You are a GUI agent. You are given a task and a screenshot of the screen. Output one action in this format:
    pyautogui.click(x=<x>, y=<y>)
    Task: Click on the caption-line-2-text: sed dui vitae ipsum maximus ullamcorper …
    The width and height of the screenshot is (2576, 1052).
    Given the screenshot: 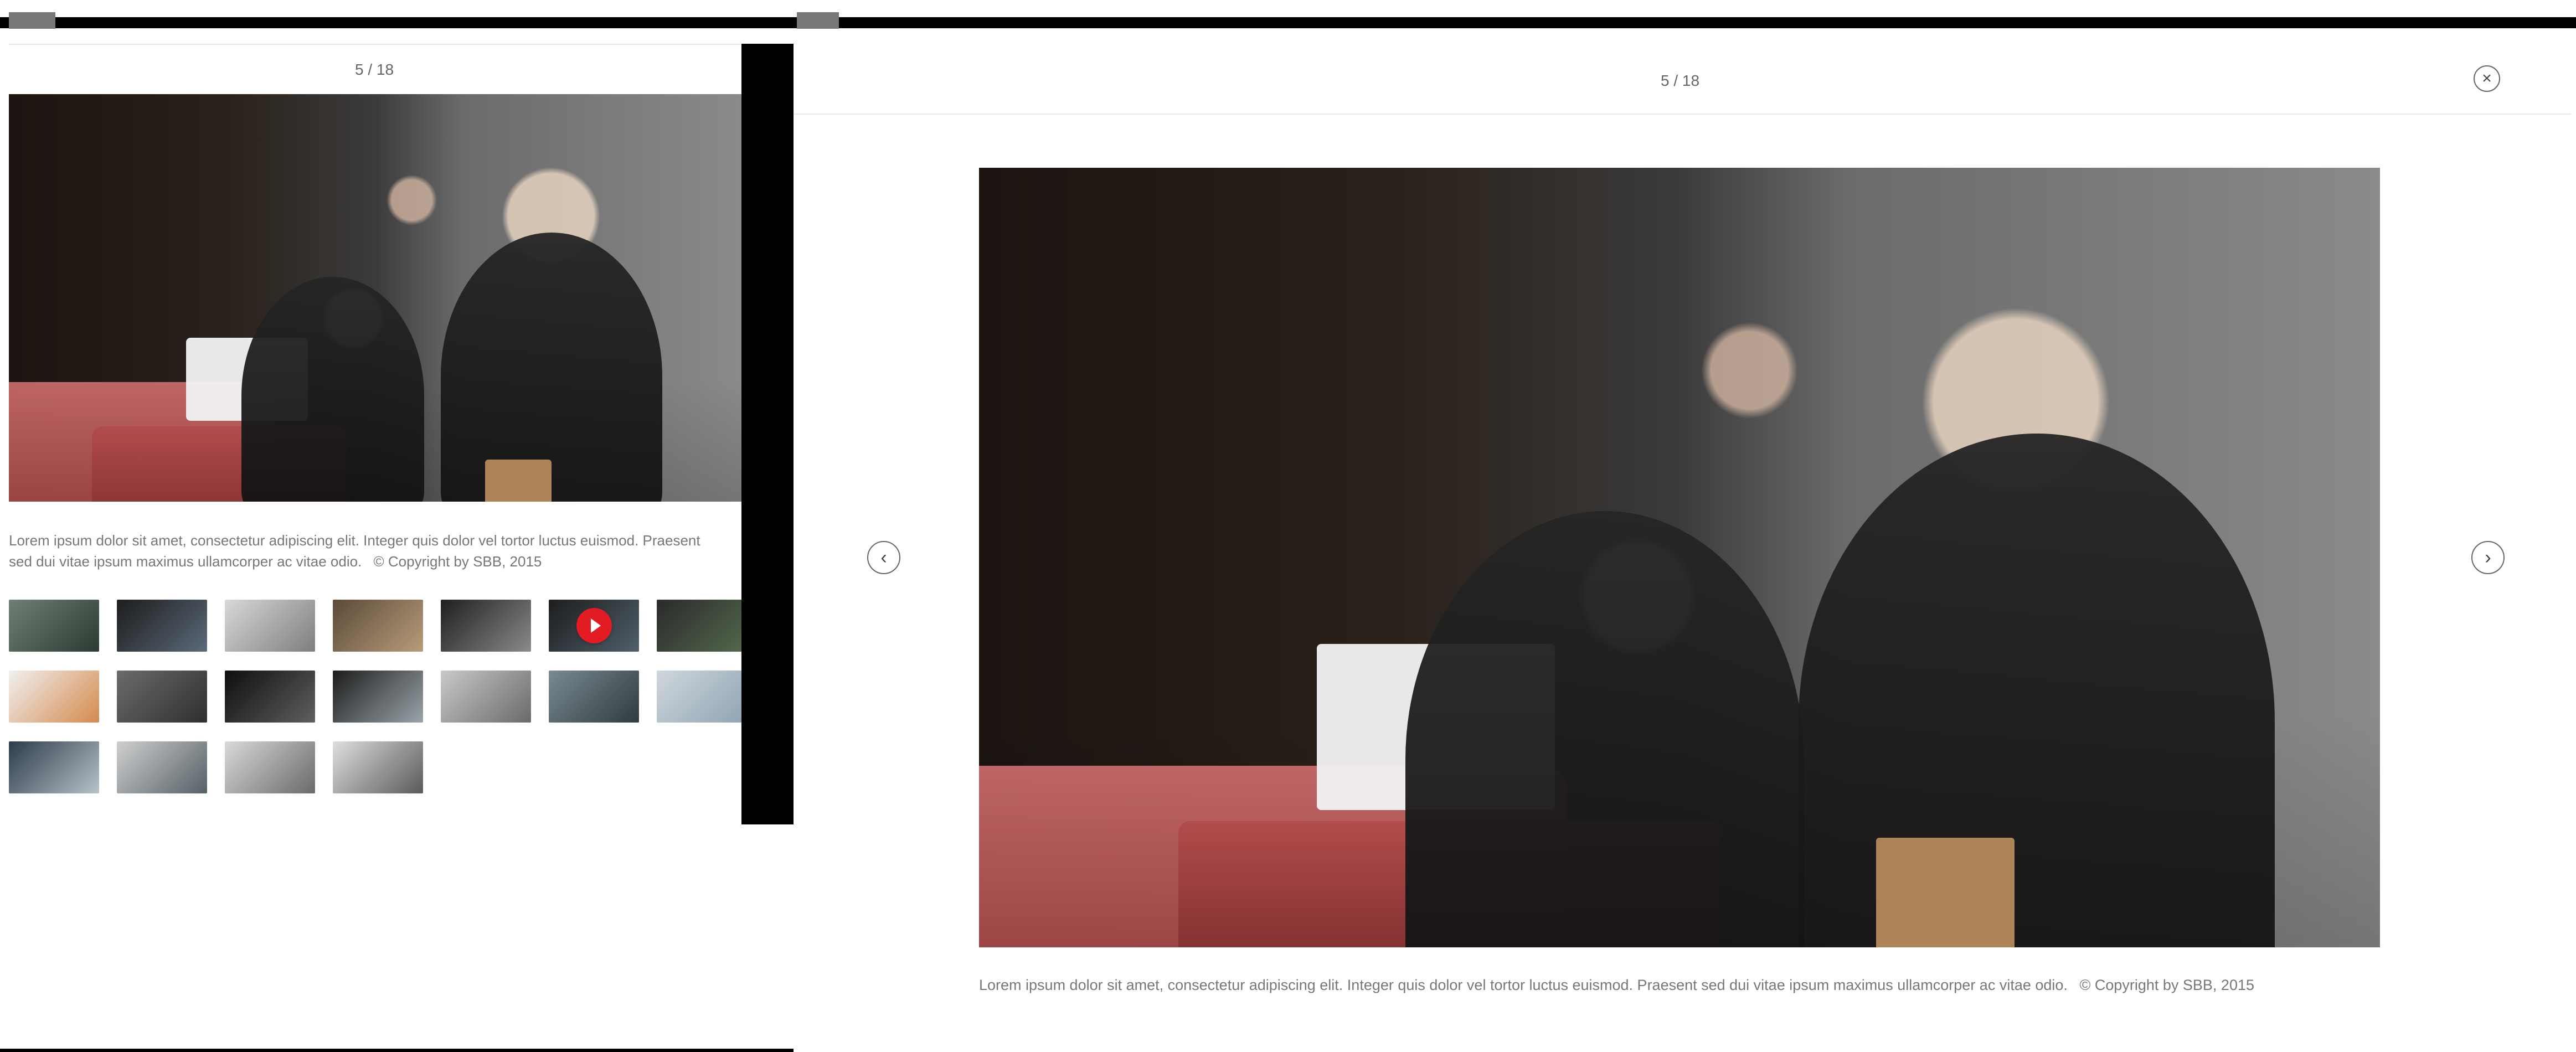 What is the action you would take?
    pyautogui.click(x=185, y=561)
    